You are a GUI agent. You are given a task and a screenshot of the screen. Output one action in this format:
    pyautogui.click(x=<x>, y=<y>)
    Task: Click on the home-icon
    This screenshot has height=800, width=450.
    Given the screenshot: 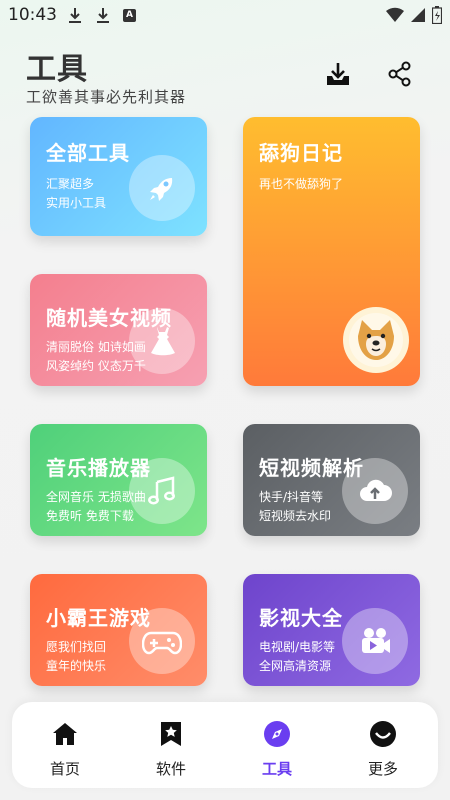 What is the action you would take?
    pyautogui.click(x=65, y=734)
    